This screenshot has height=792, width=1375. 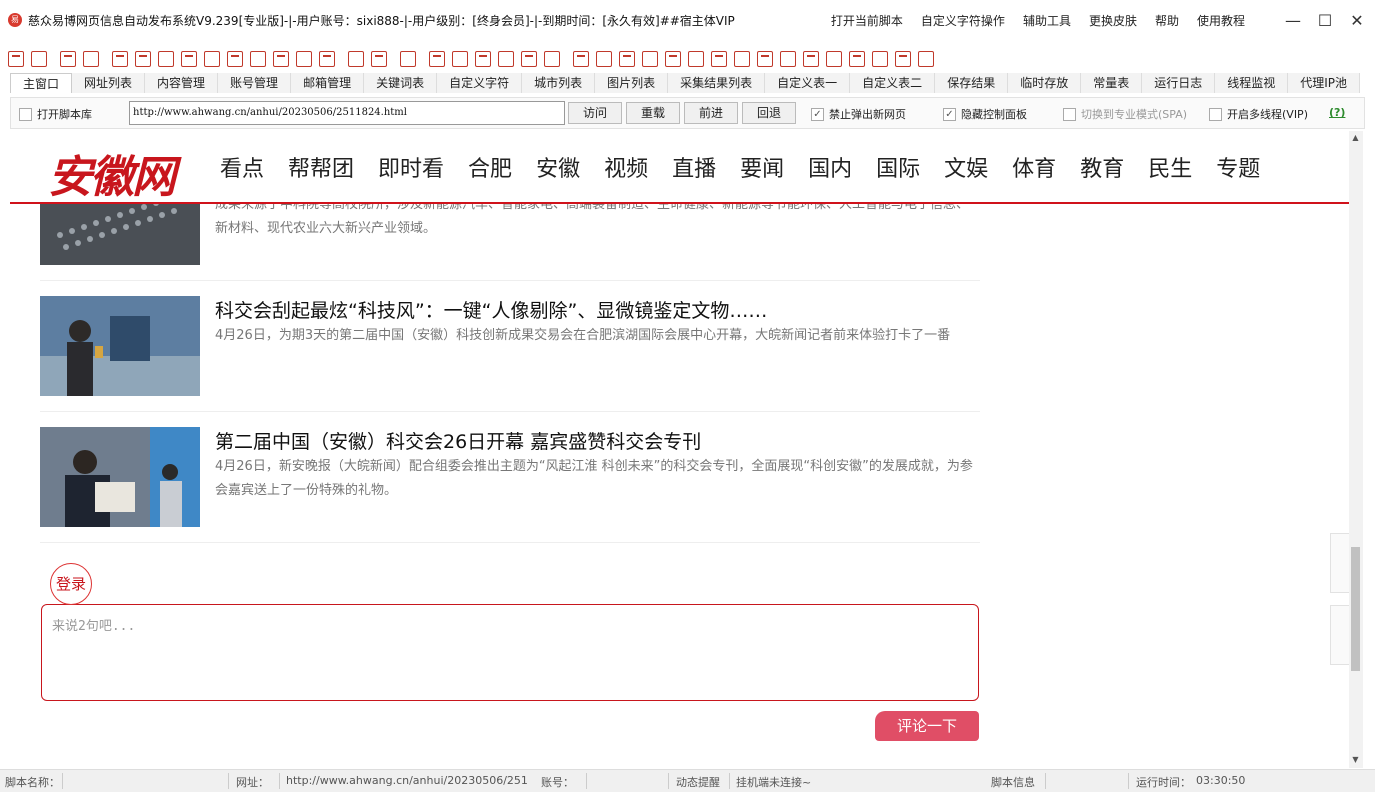 What do you see at coordinates (242, 167) in the screenshot?
I see `site-nav-item: 看点` at bounding box center [242, 167].